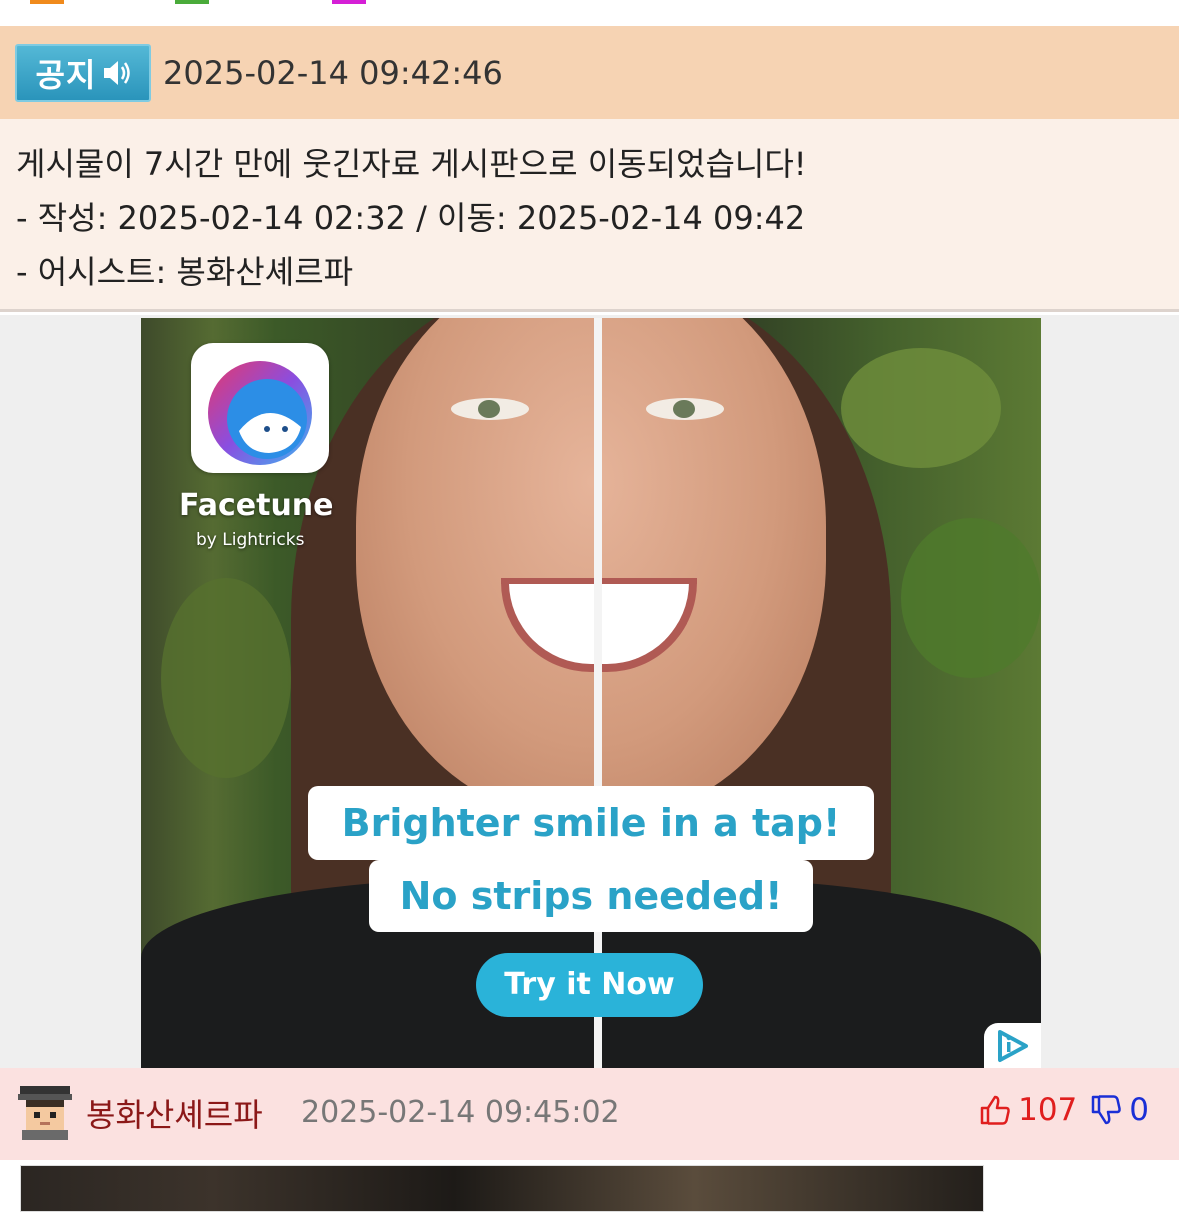 The width and height of the screenshot is (1179, 1212). I want to click on tab-marker-green, so click(192, 2).